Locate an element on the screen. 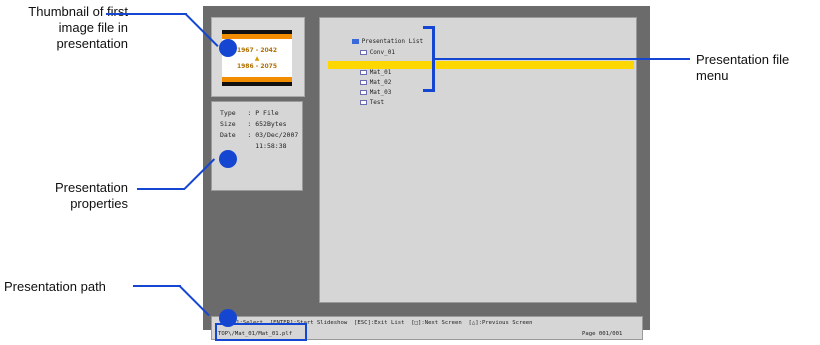 The height and width of the screenshot is (345, 820). thumbnail-icon: ▲ is located at coordinates (257, 58).